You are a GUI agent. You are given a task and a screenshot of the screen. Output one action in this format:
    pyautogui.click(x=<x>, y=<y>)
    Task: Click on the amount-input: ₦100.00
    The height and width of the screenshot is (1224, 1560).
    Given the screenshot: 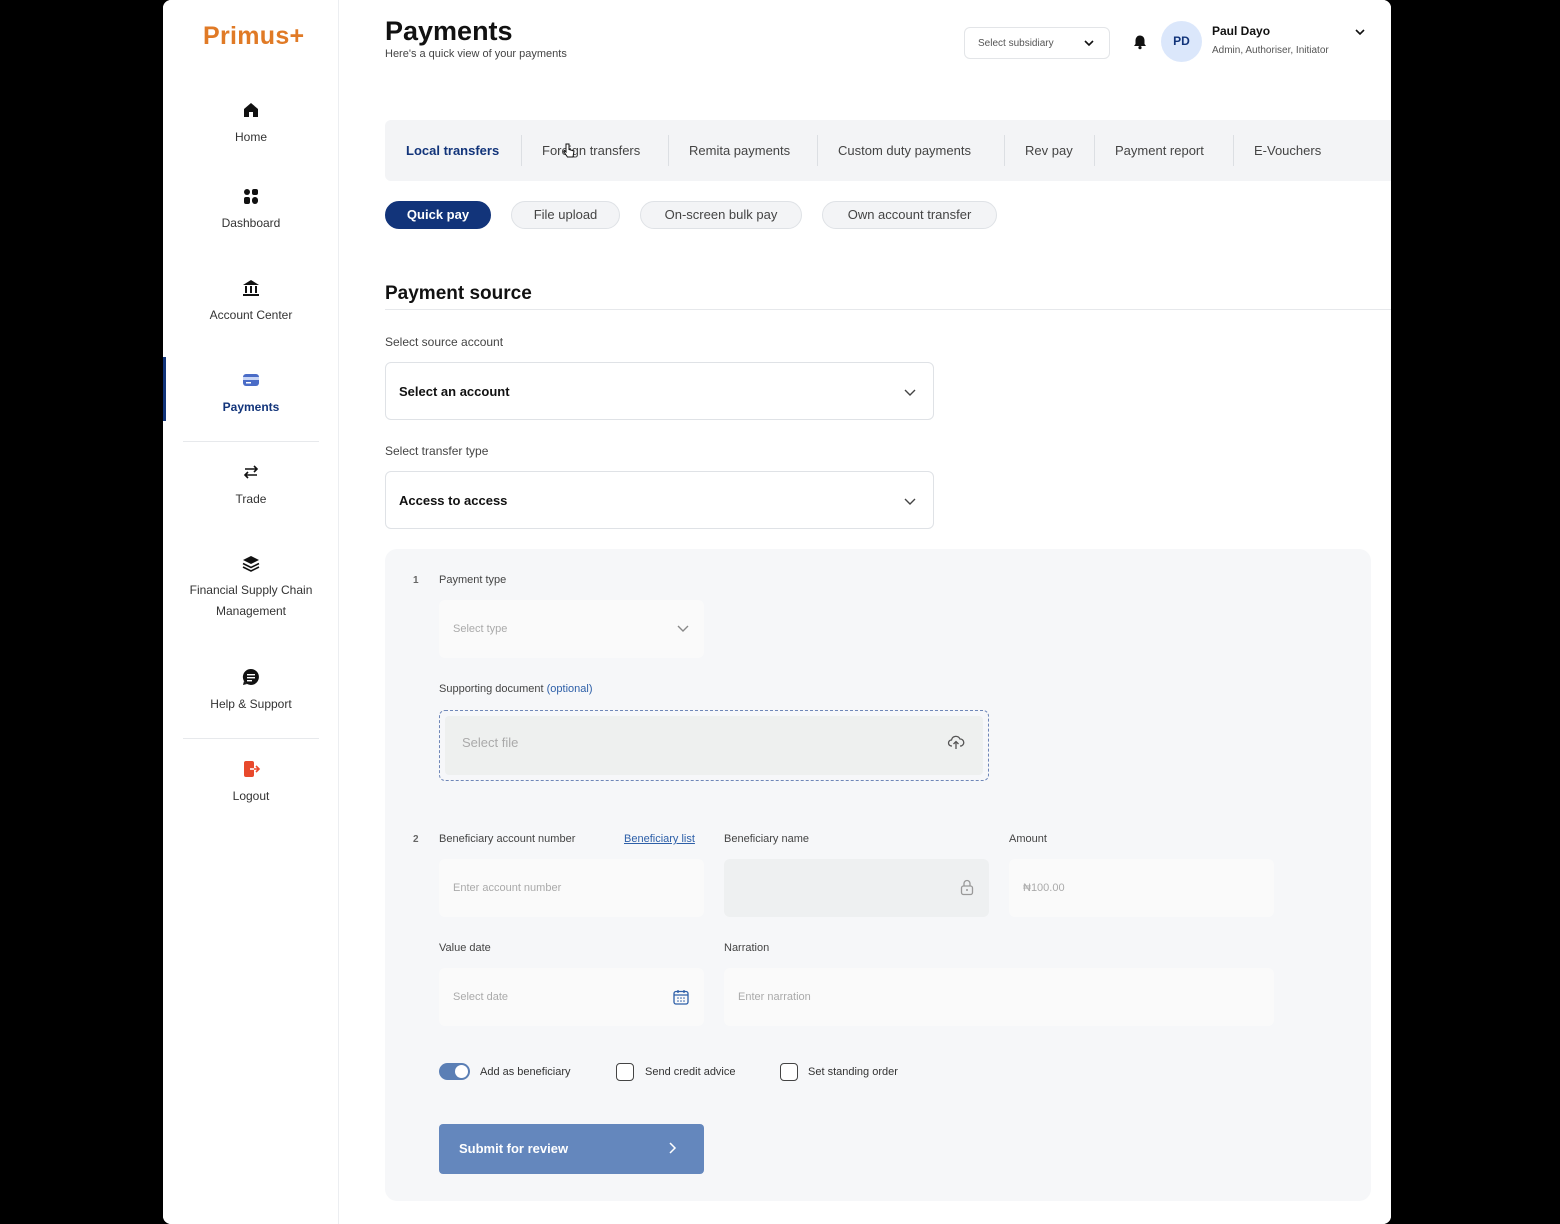 What is the action you would take?
    pyautogui.click(x=1141, y=888)
    